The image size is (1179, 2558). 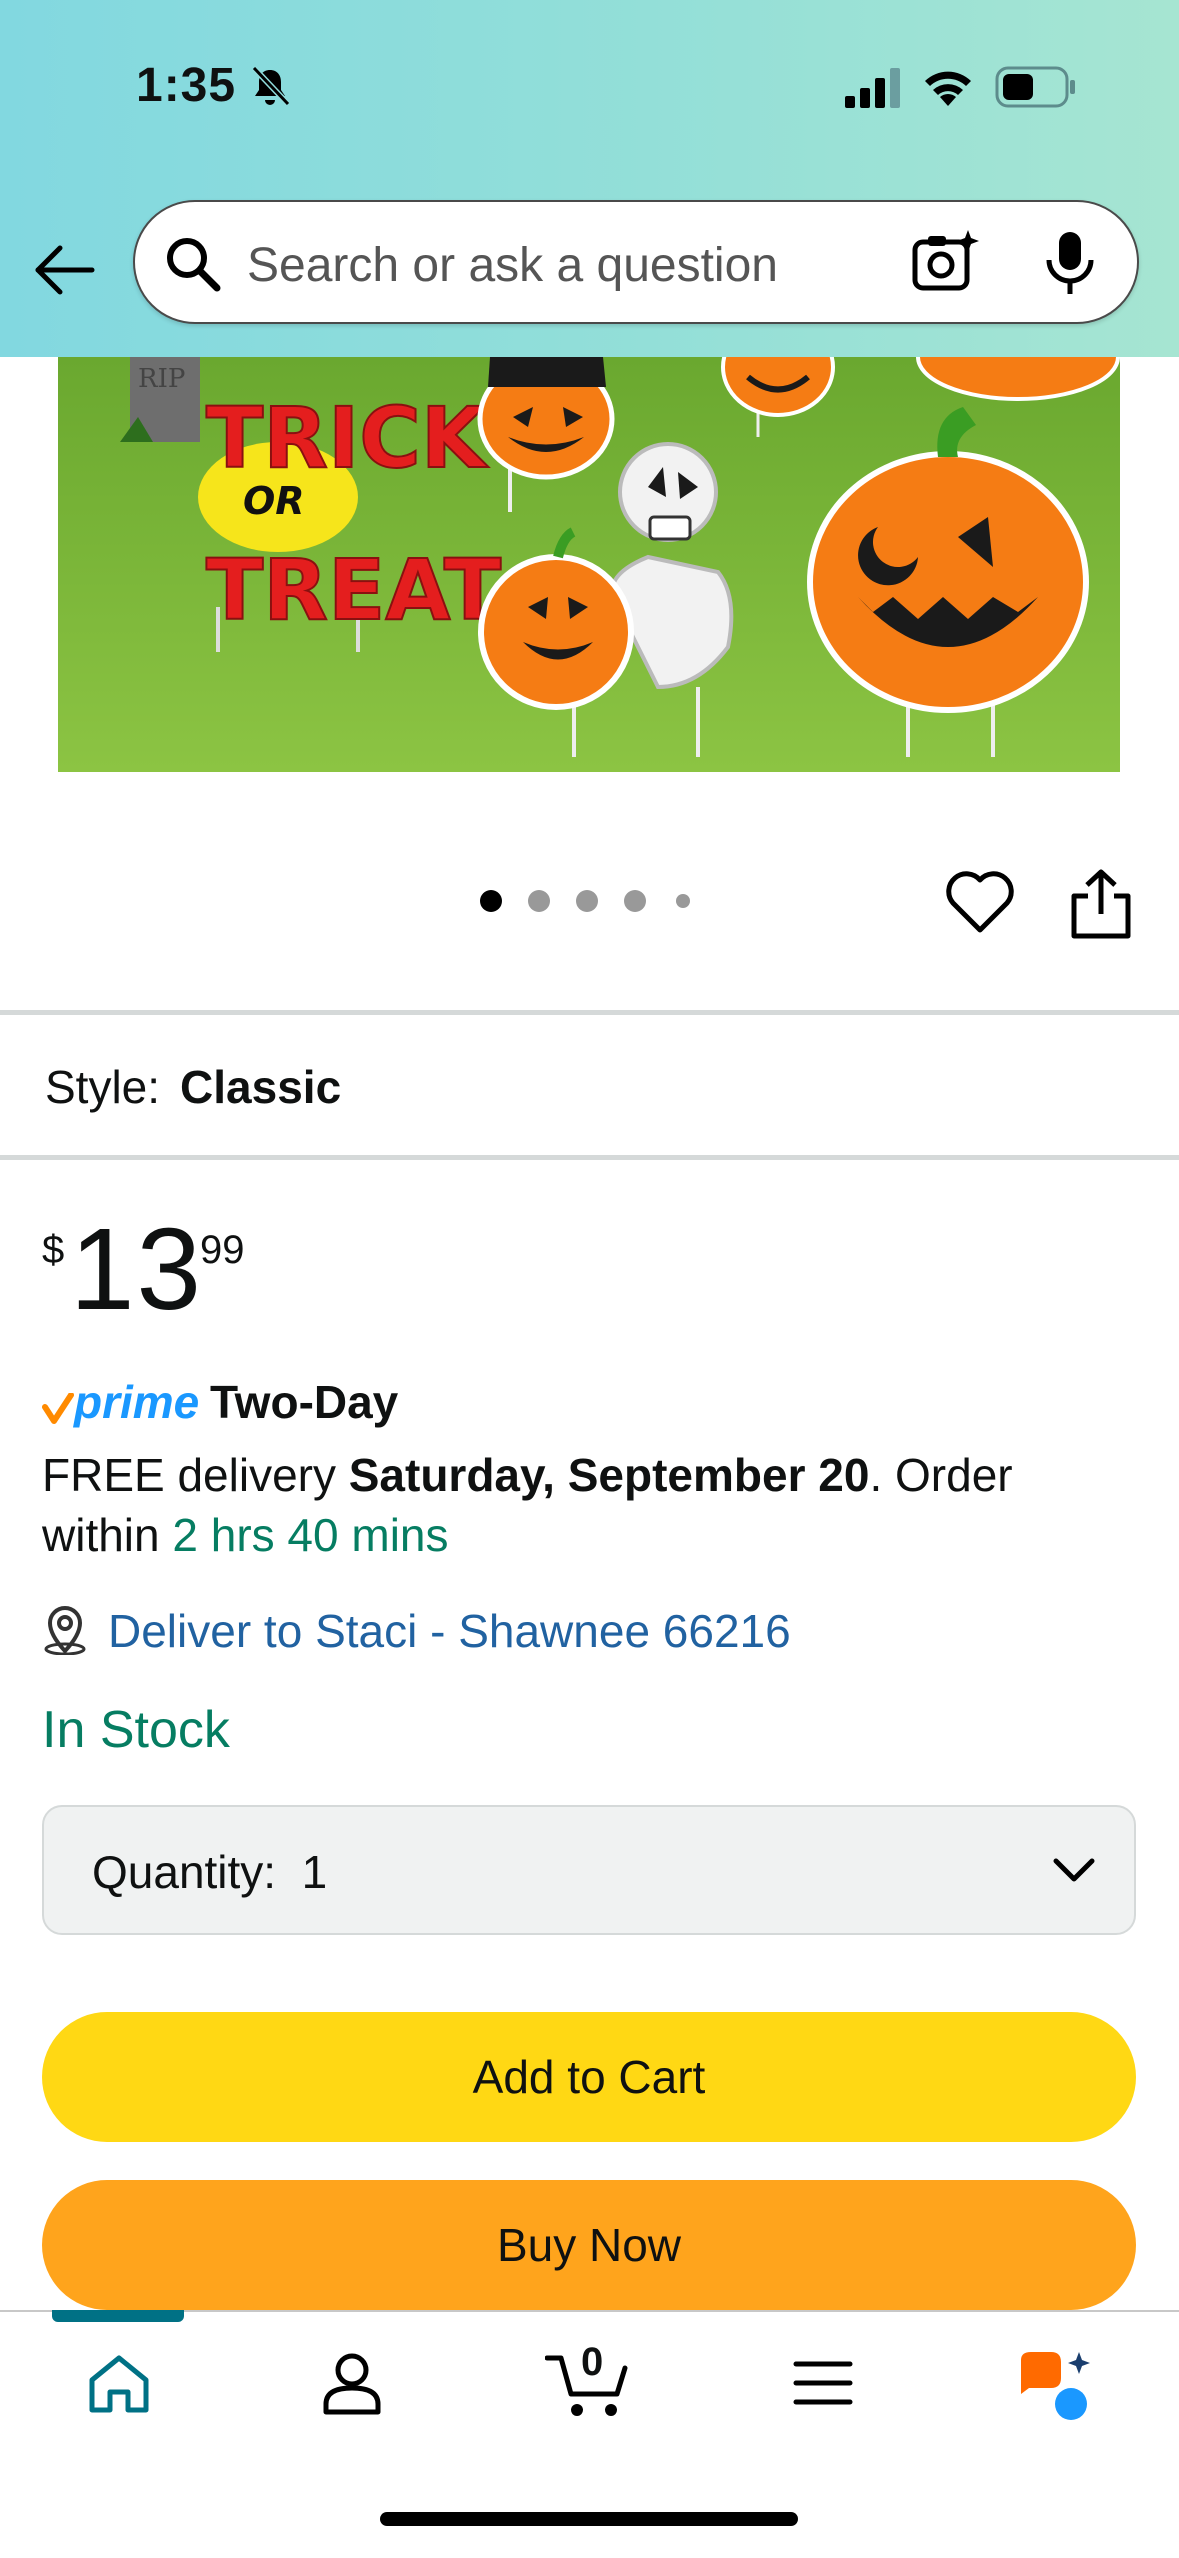 I want to click on stock-status: In Stock, so click(x=136, y=1730).